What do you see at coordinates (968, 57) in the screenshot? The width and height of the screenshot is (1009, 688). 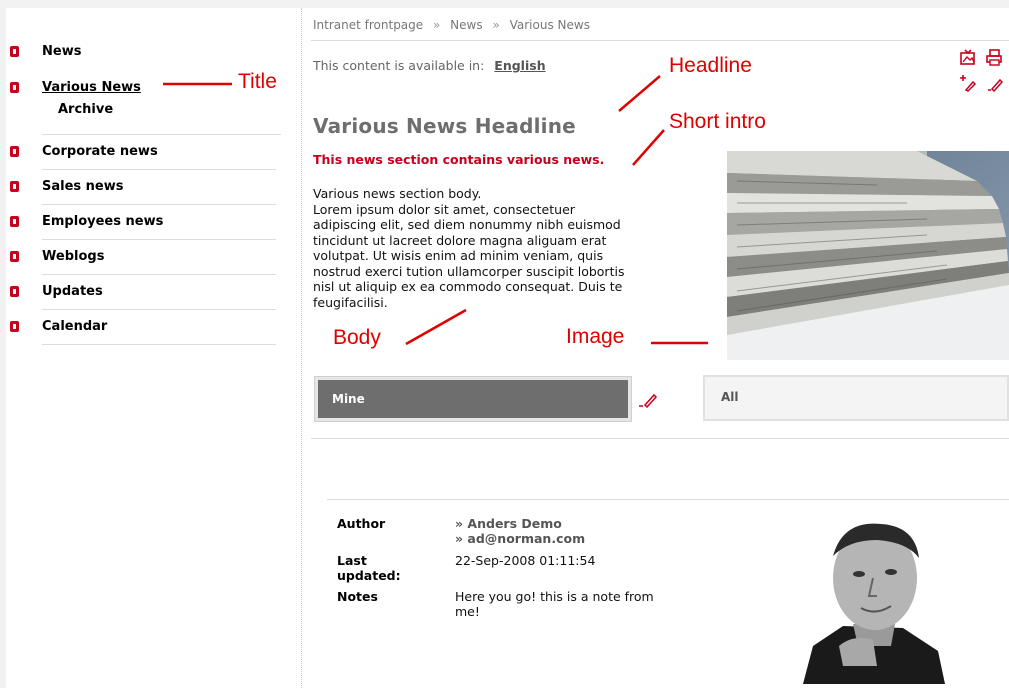 I see `image-export-icon` at bounding box center [968, 57].